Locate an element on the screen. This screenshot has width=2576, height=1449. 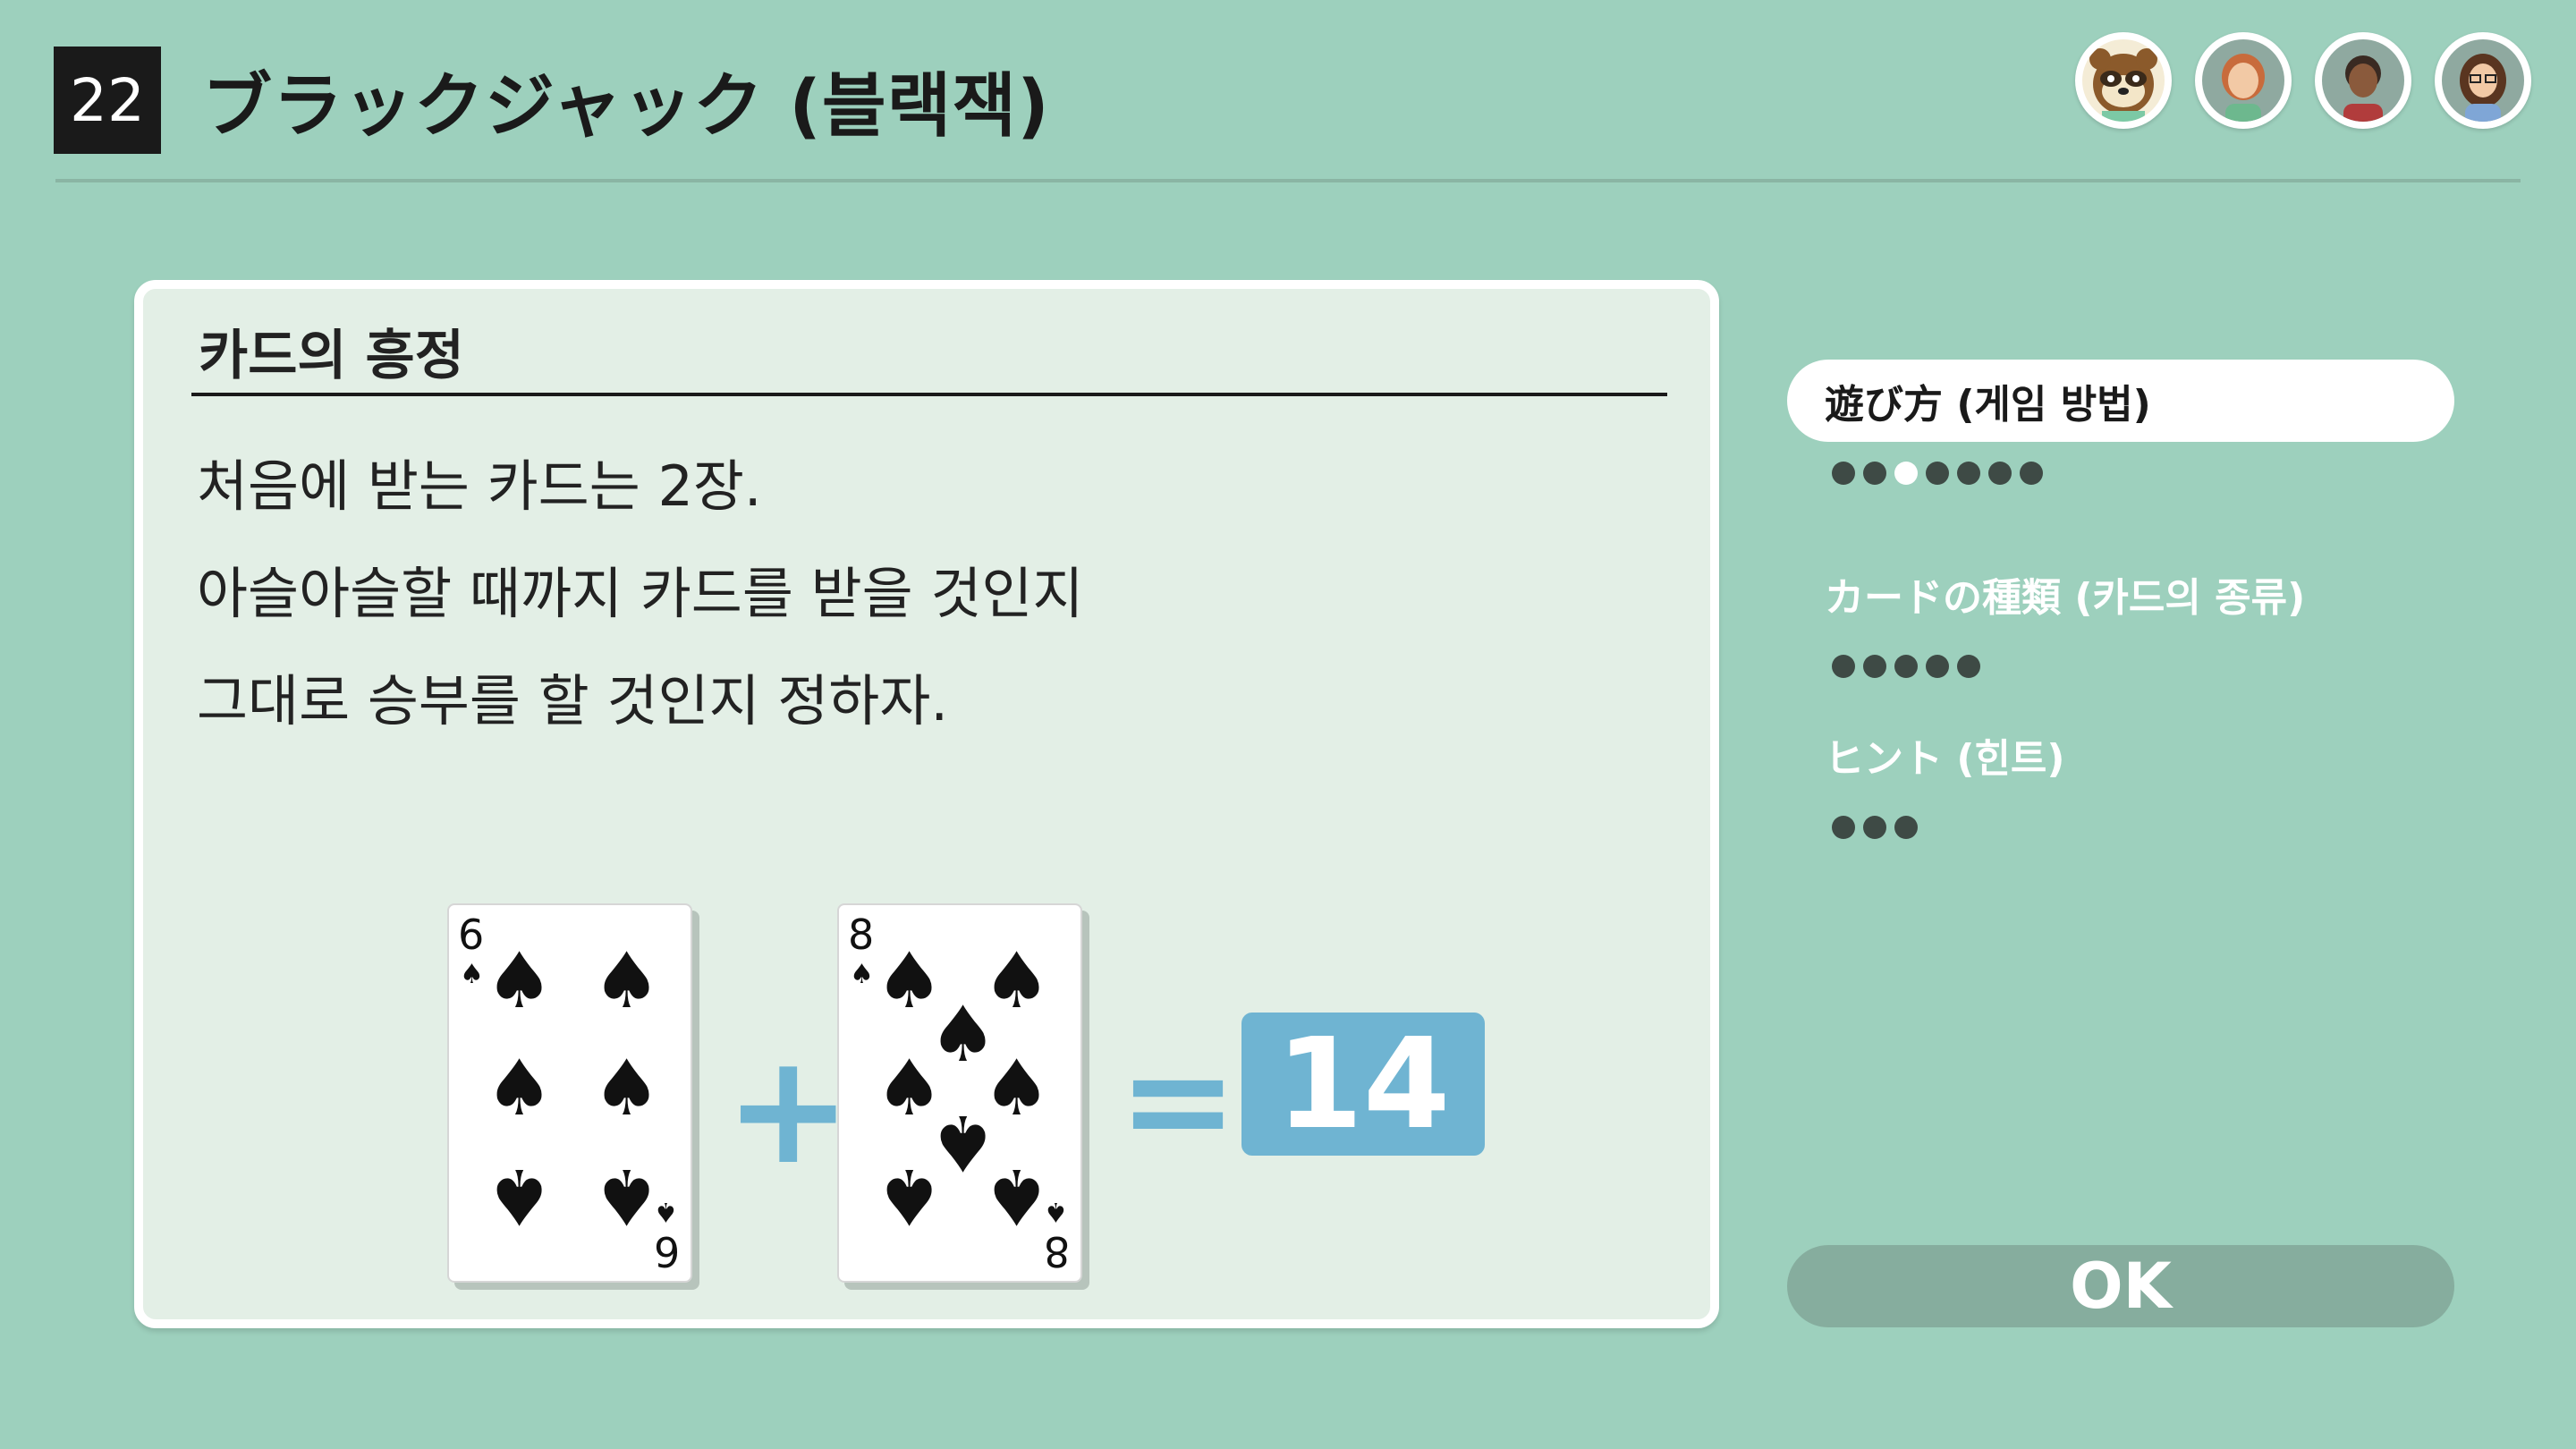
page-indicator-how-to-play is located at coordinates (1937, 473).